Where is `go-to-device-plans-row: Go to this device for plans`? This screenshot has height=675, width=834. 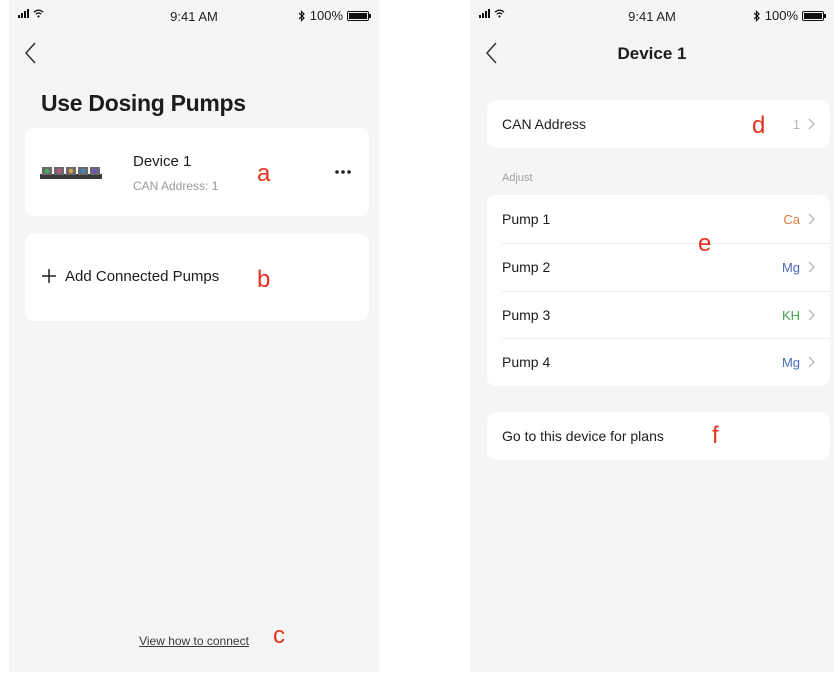
go-to-device-plans-row: Go to this device for plans is located at coordinates (658, 436).